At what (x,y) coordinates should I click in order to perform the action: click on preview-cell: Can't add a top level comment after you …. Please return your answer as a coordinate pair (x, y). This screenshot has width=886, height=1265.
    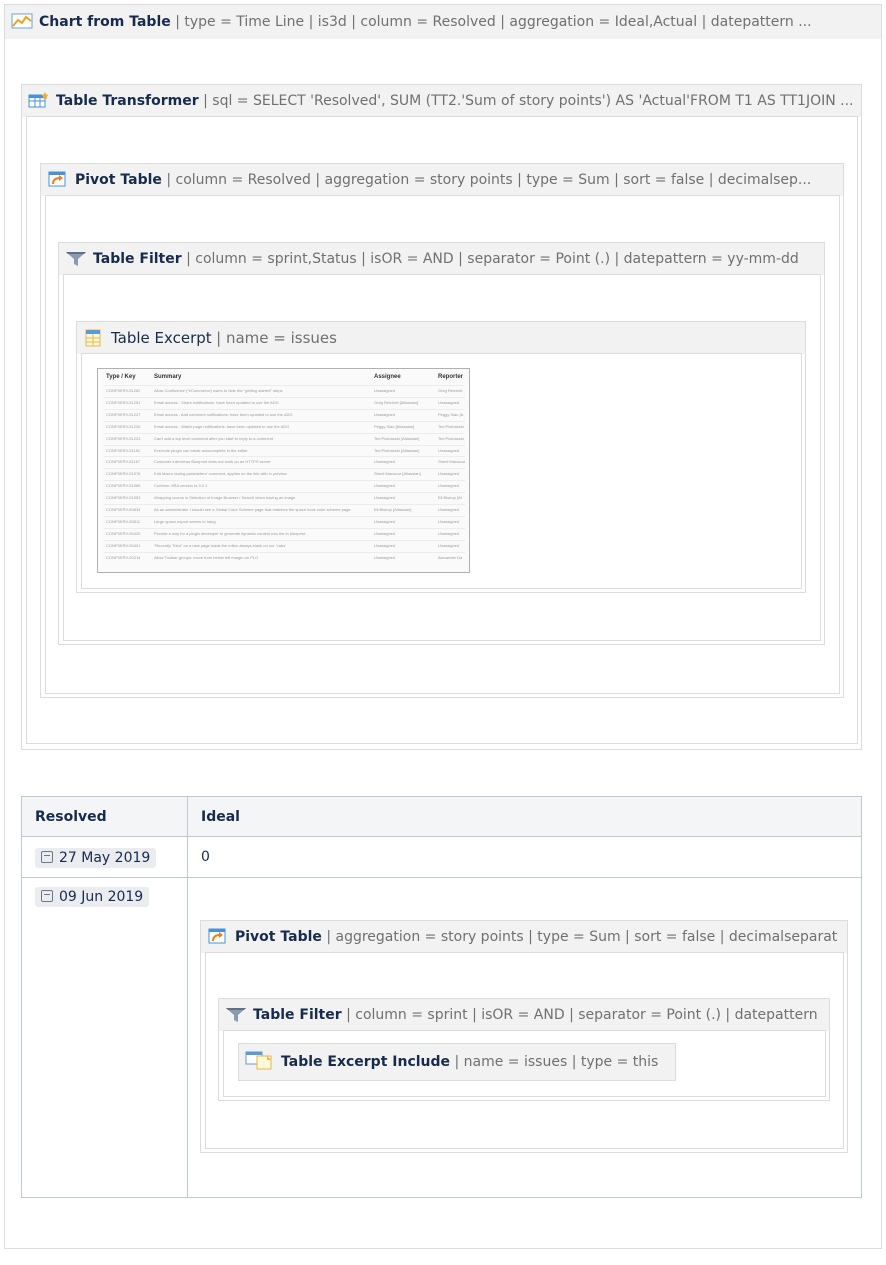
    Looking at the image, I should click on (214, 438).